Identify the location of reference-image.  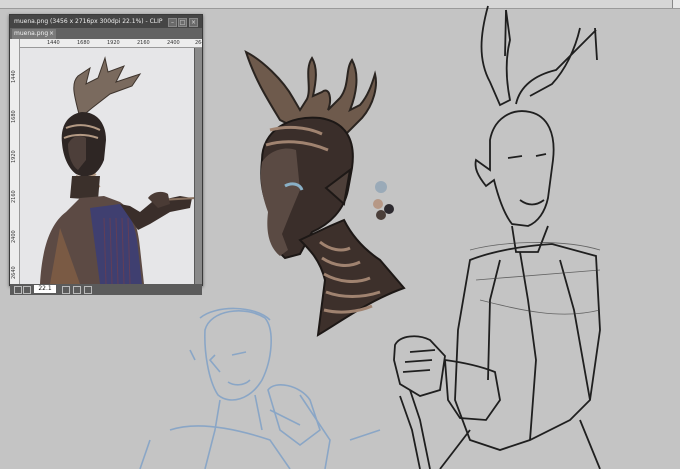
(107, 166).